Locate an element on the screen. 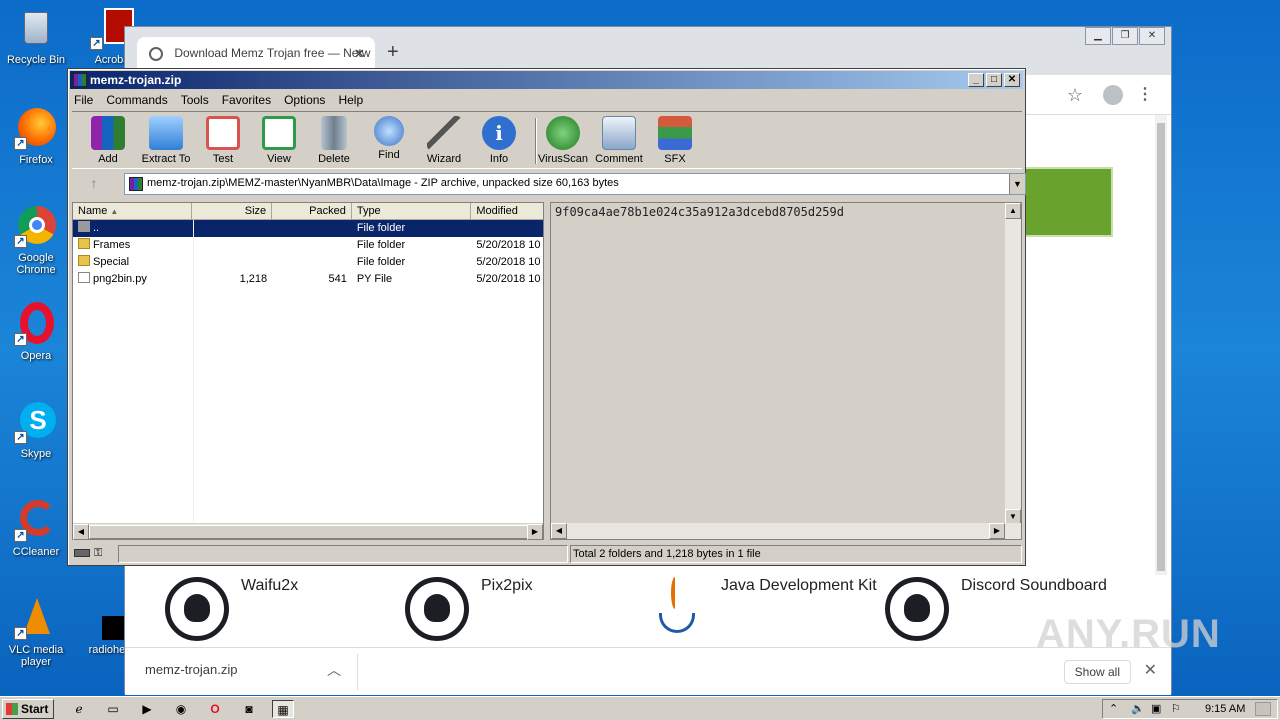 Image resolution: width=1280 pixels, height=720 pixels. desktop-icon-skype: S ↗ Skype is located at coordinates (36, 430).